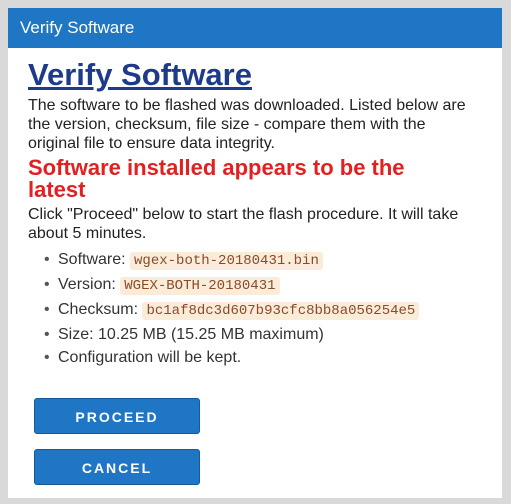 The image size is (511, 504). I want to click on cancel-button: CANCEL, so click(117, 467).